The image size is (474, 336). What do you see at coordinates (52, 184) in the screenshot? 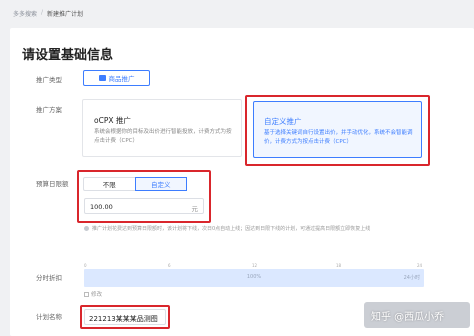
I see `budget-label: 预算日限额` at bounding box center [52, 184].